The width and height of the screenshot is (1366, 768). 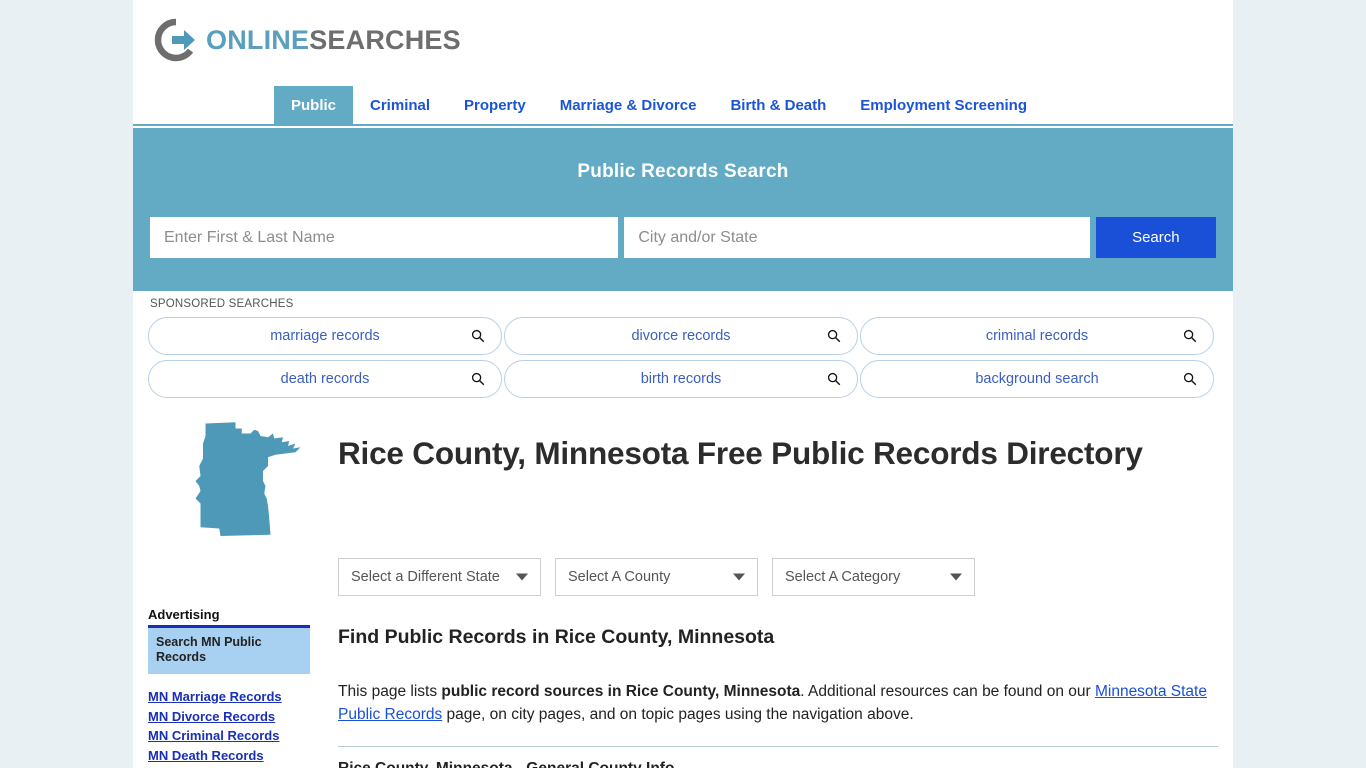 I want to click on nav-item-criminal: Criminal, so click(x=400, y=105).